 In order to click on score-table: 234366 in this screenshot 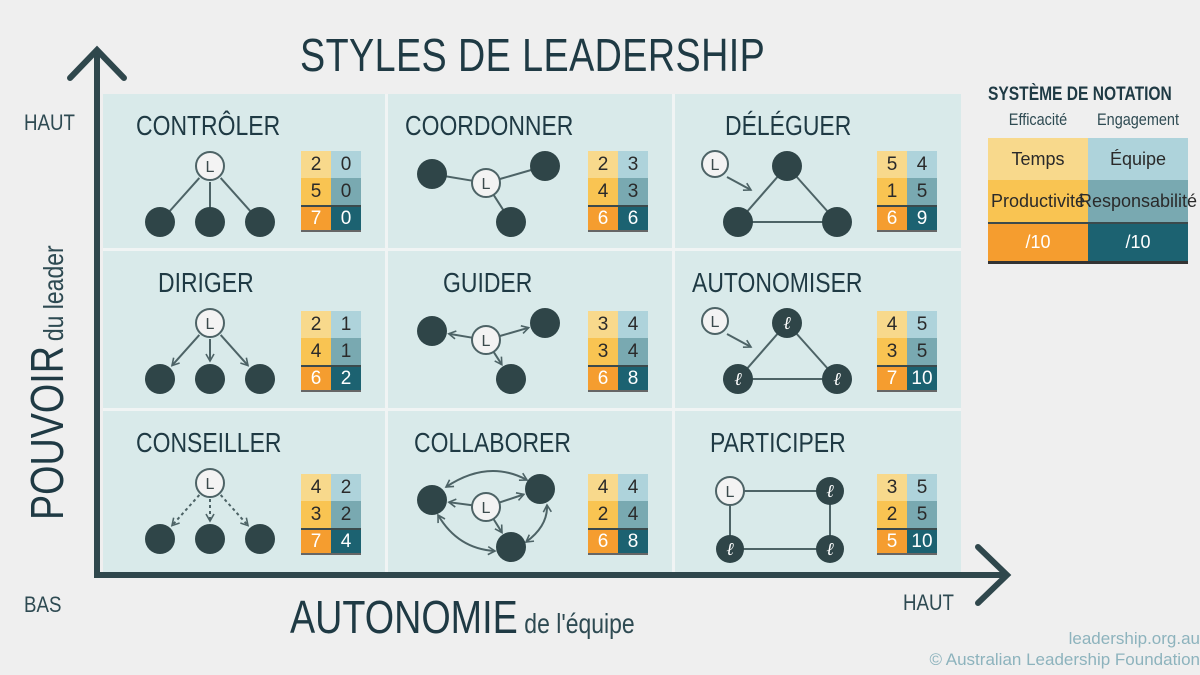, I will do `click(618, 191)`.